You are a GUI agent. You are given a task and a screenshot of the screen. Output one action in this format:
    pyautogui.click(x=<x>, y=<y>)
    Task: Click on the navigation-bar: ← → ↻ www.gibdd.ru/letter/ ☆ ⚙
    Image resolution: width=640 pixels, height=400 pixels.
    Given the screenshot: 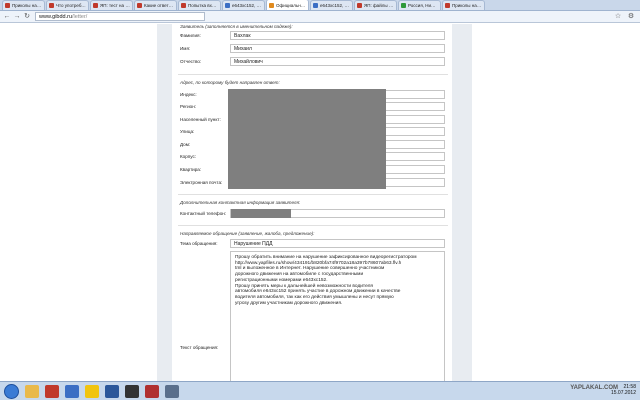 What is the action you would take?
    pyautogui.click(x=320, y=17)
    